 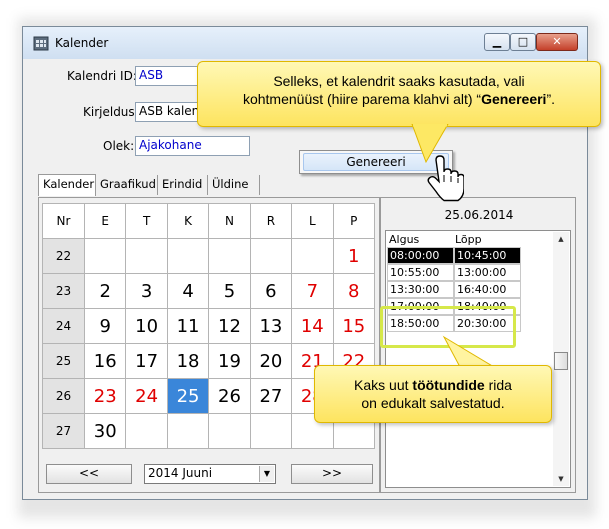 I want to click on status-label: Olek:, so click(x=119, y=146).